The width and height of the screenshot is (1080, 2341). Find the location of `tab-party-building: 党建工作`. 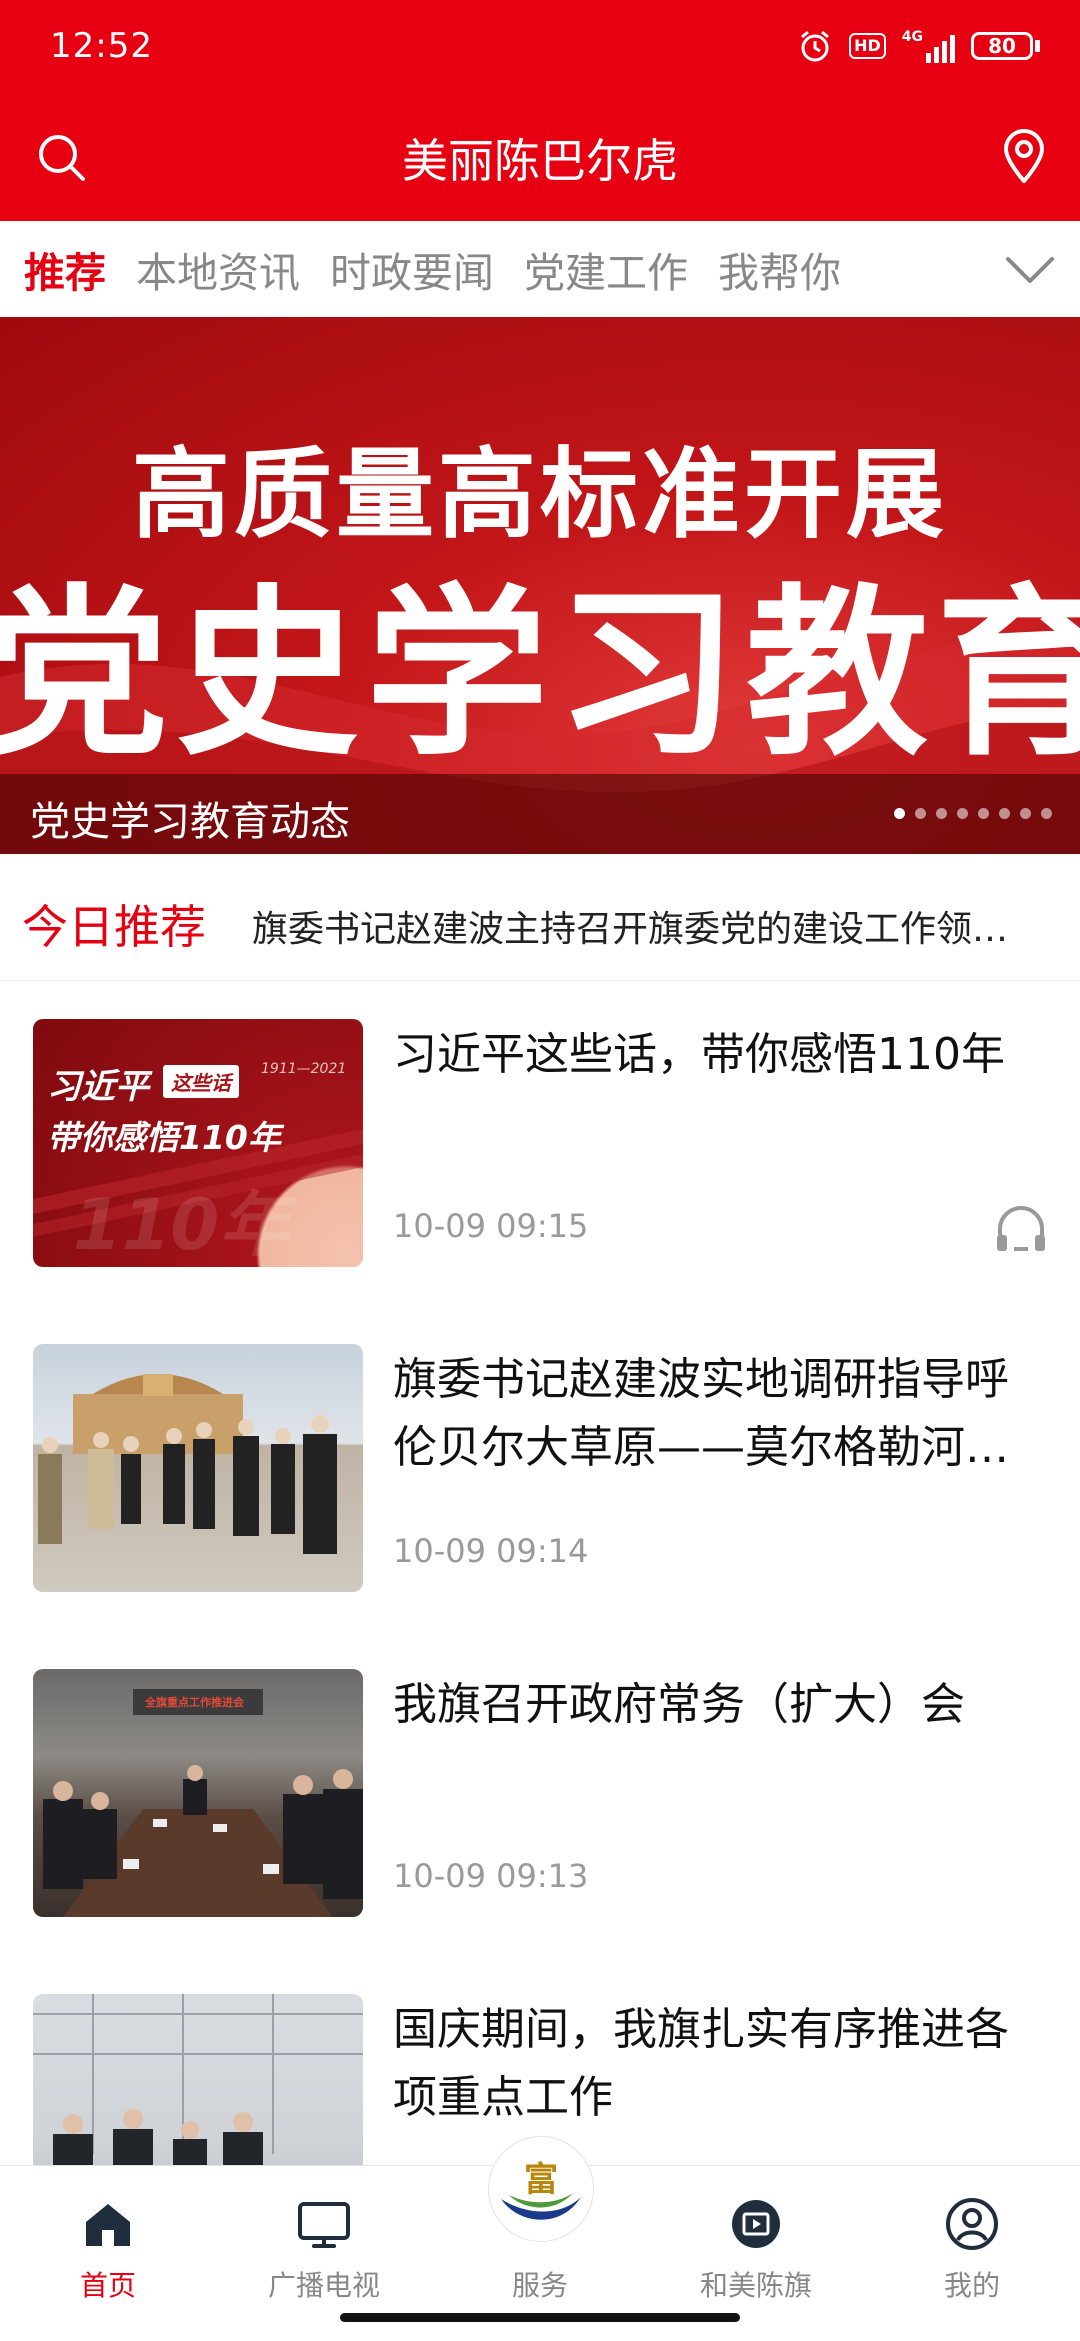

tab-party-building: 党建工作 is located at coordinates (606, 269).